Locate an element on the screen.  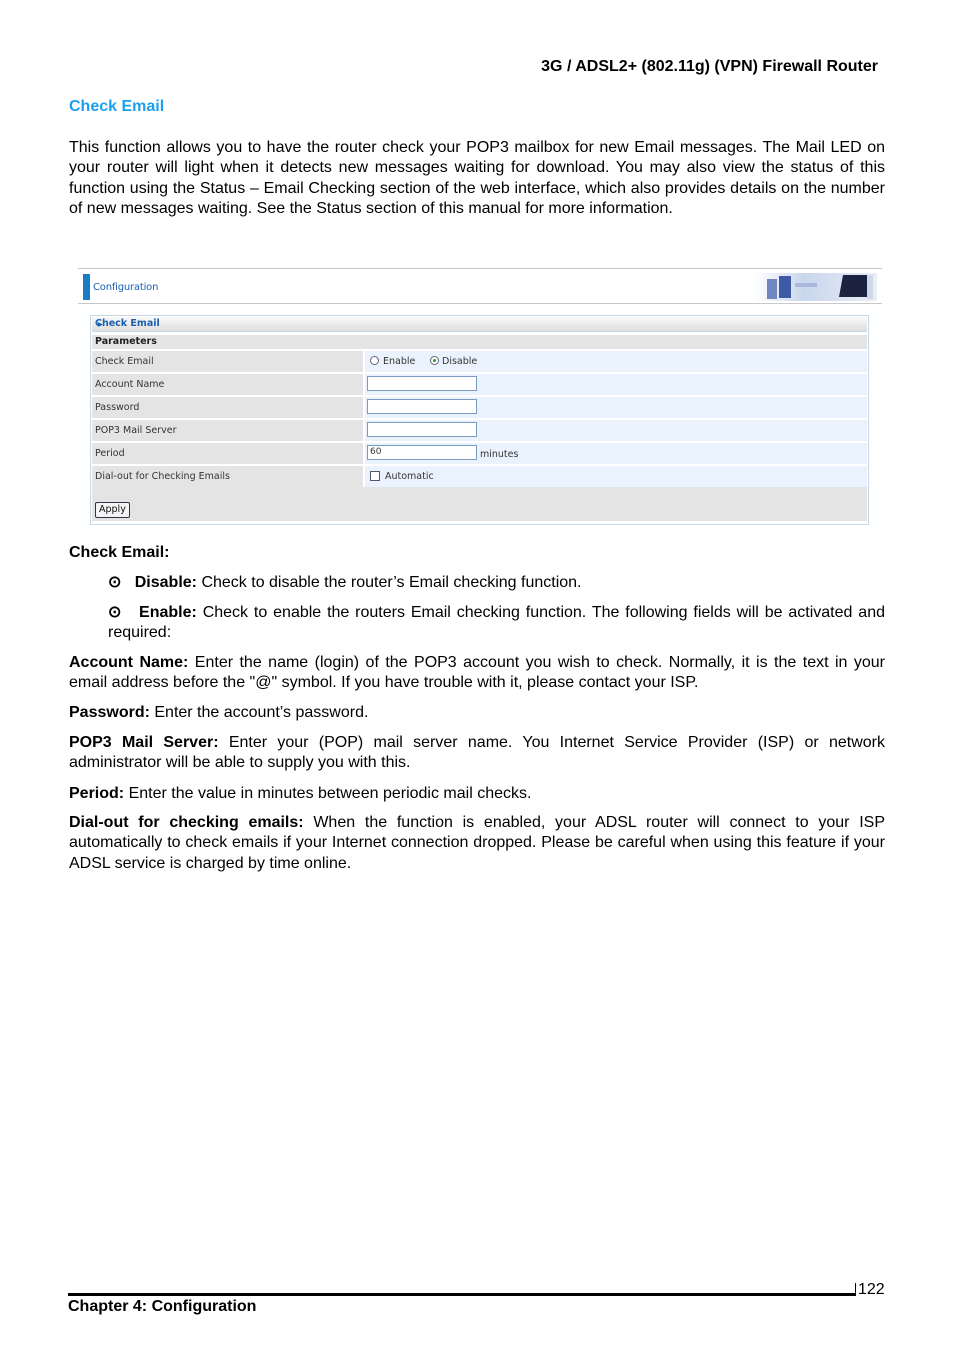
office-banner-image is located at coordinates (816, 287).